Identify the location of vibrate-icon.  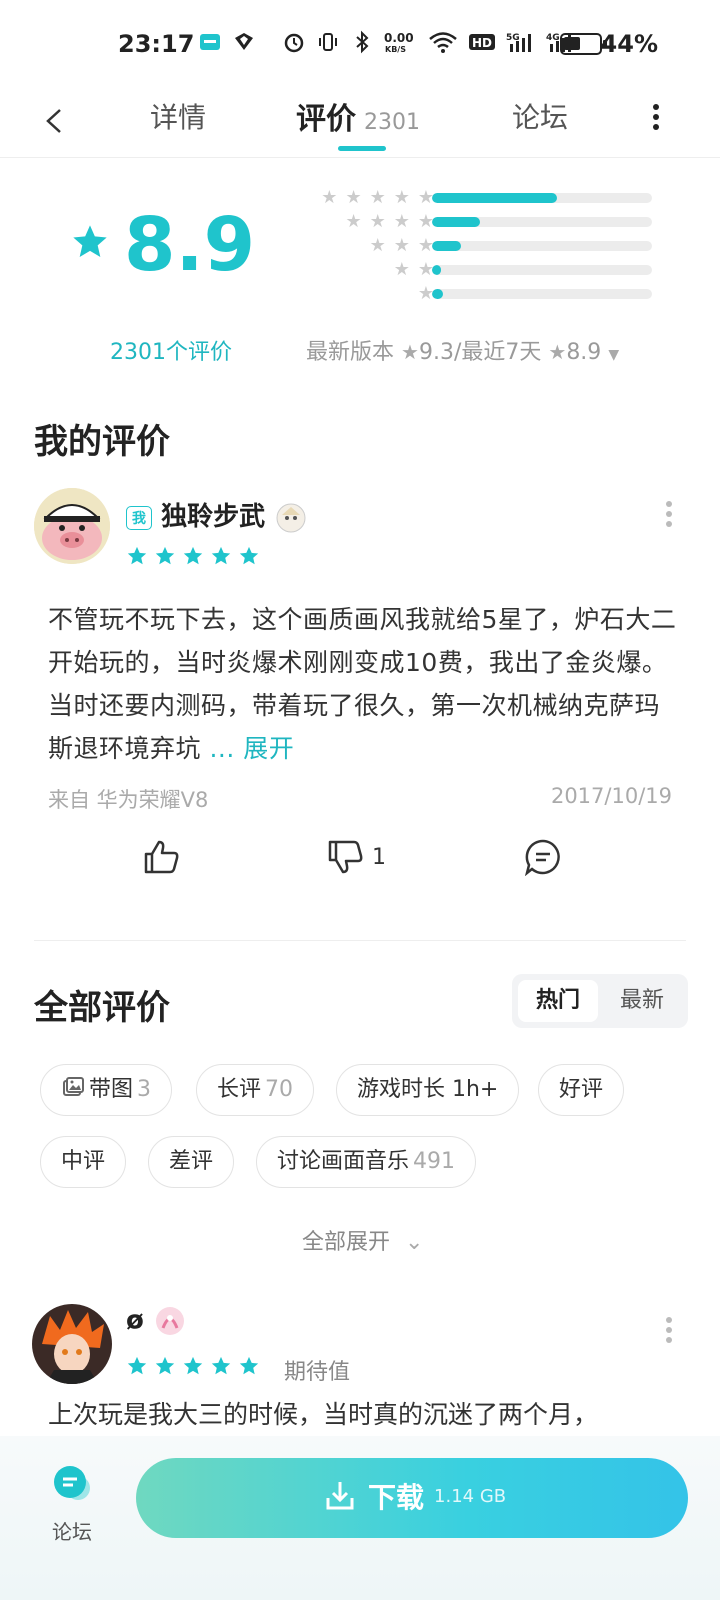
(328, 42).